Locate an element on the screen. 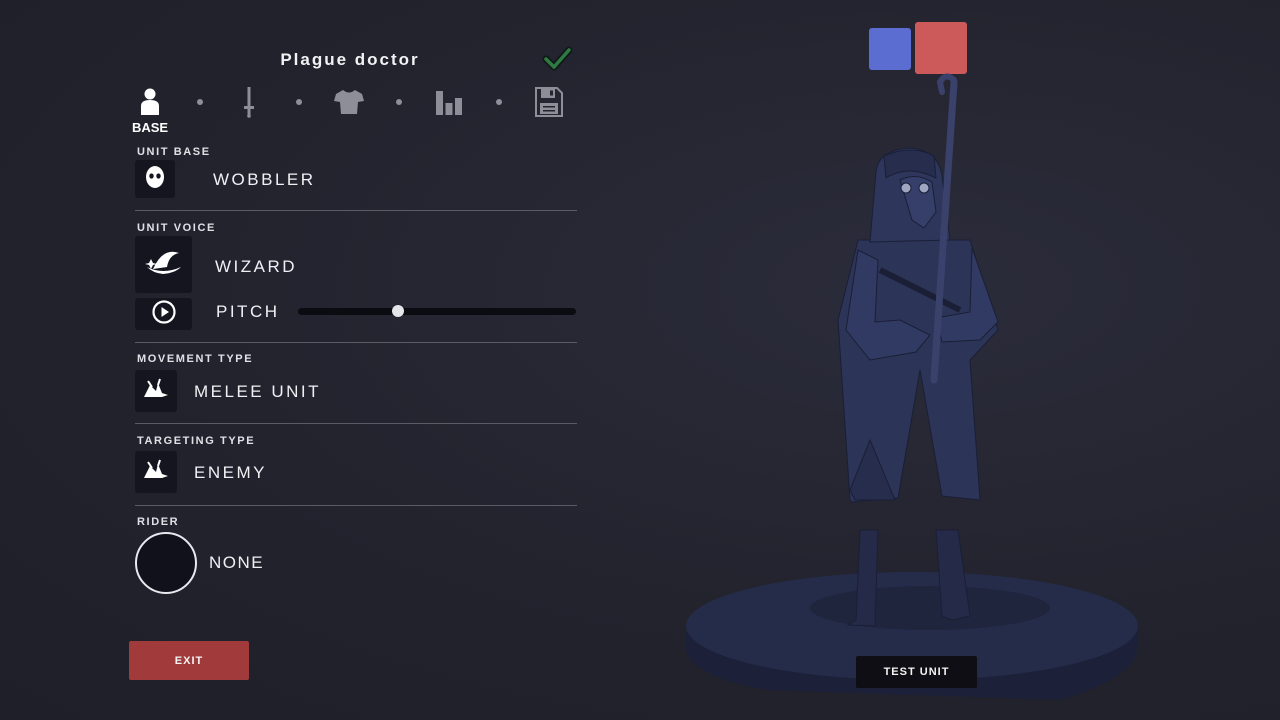 The image size is (1280, 720). tab-weapons is located at coordinates (249, 104).